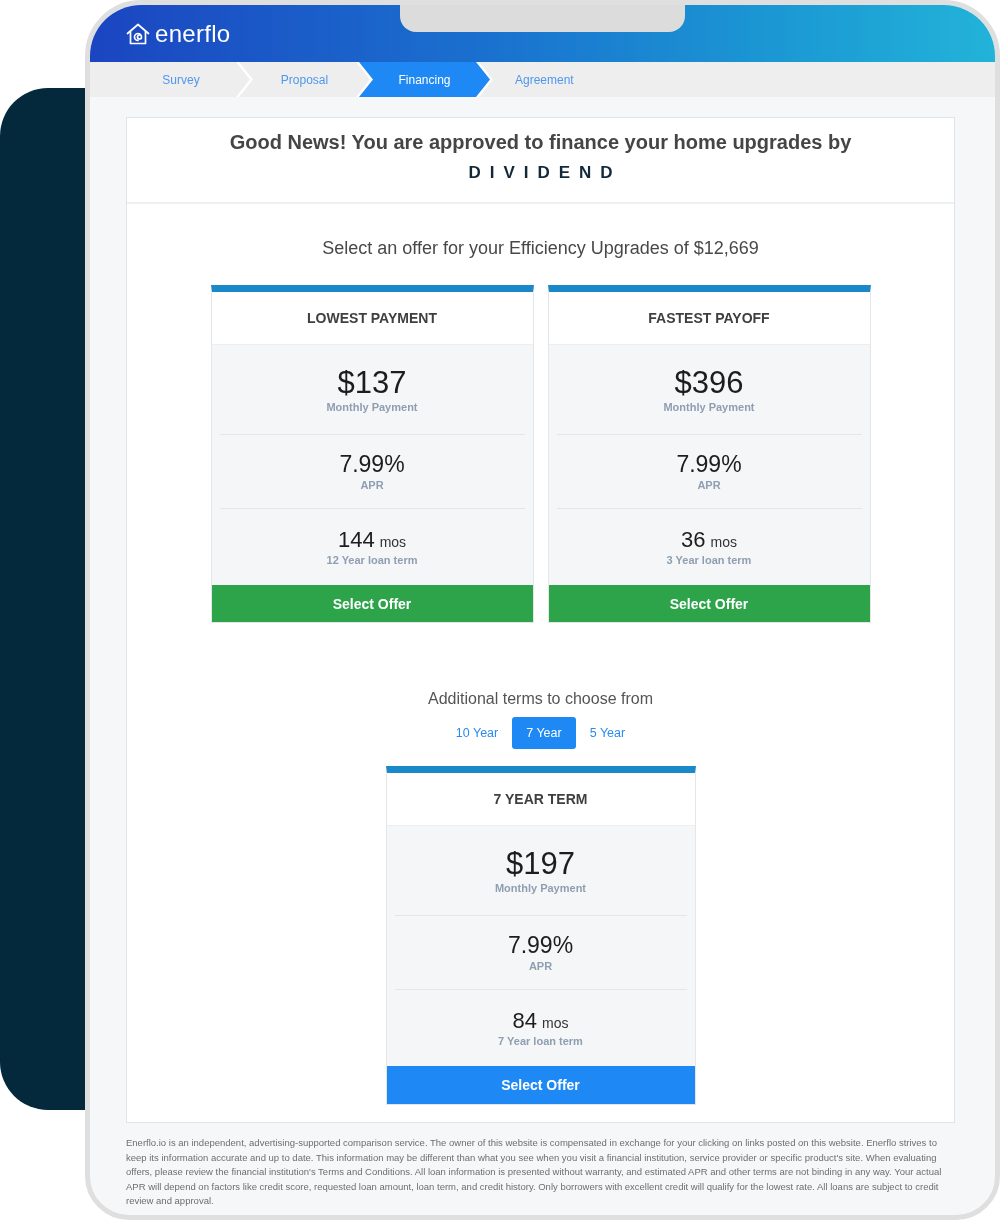 This screenshot has height=1220, width=1000. What do you see at coordinates (540, 248) in the screenshot?
I see `offer-prompt: Select an offer for your Efficiency Upgrades of $12,669` at bounding box center [540, 248].